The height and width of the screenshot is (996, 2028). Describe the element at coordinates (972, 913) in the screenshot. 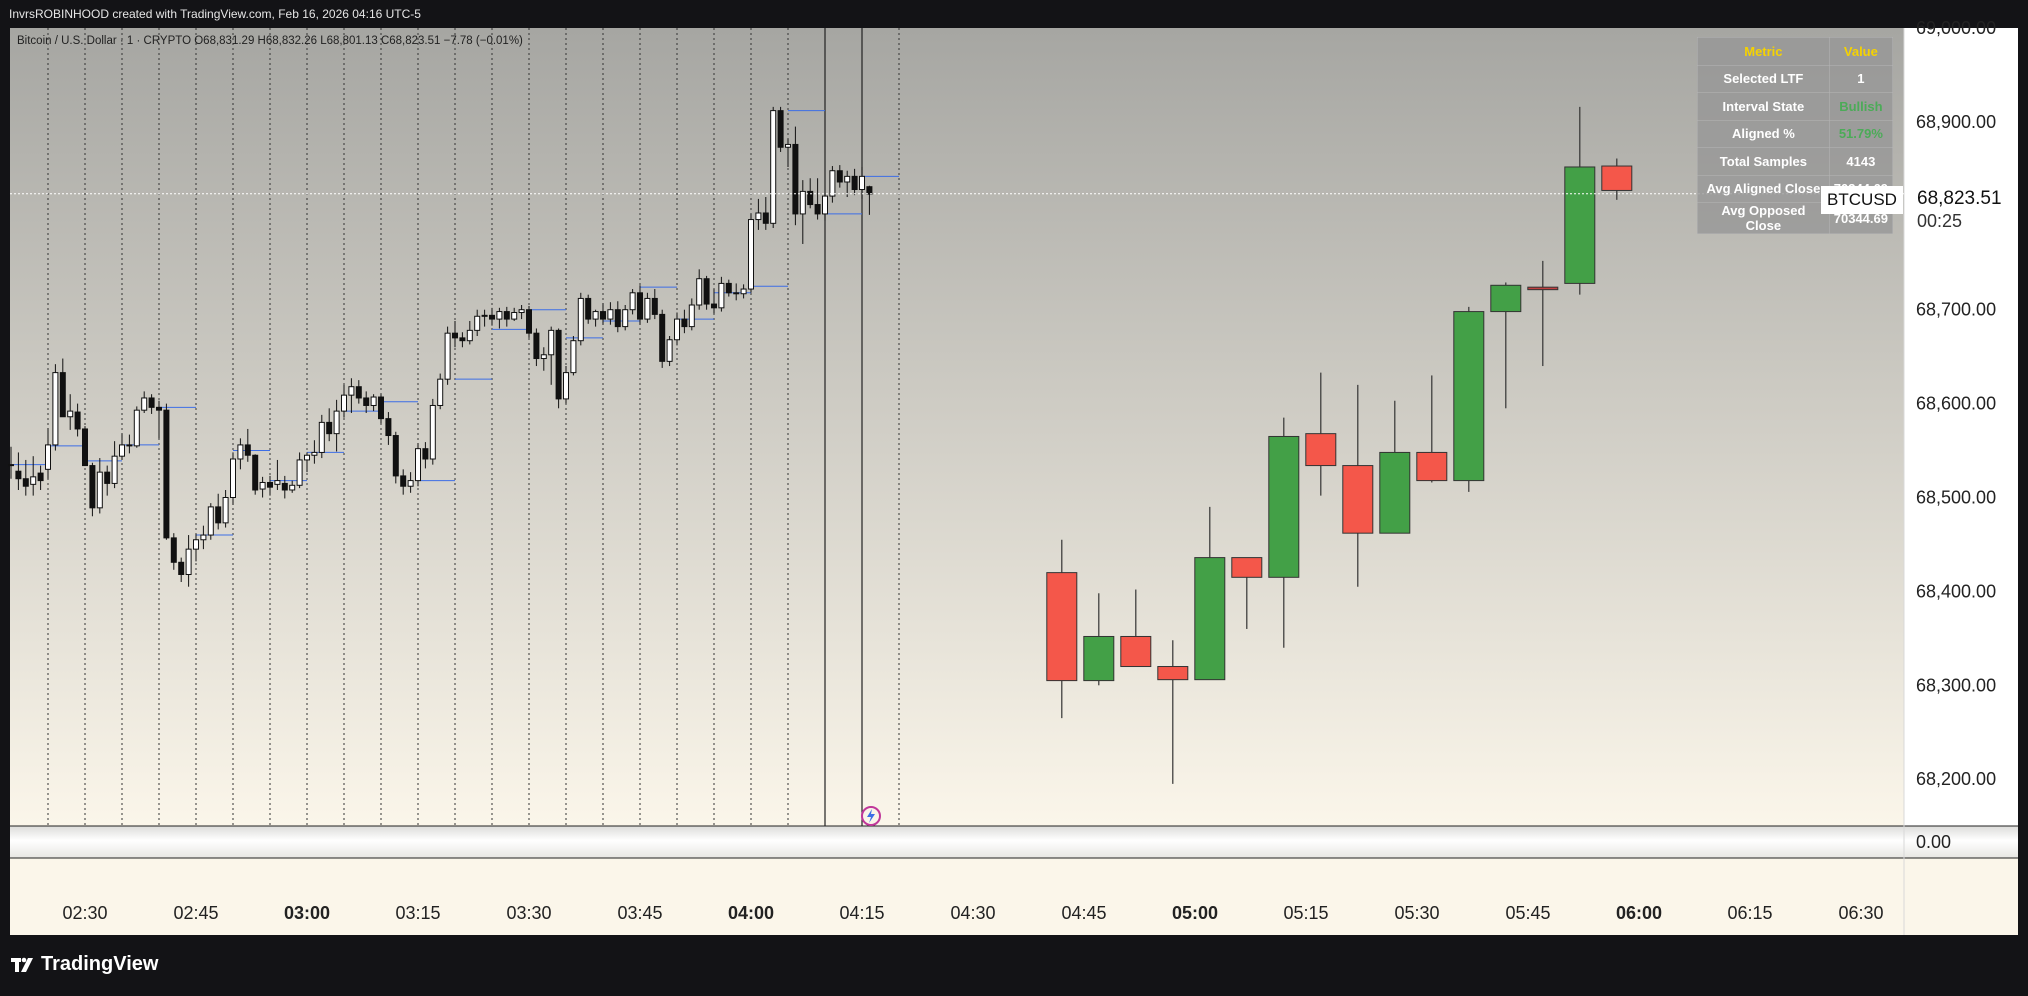

I see `time-tick-label: 04:30` at that location.